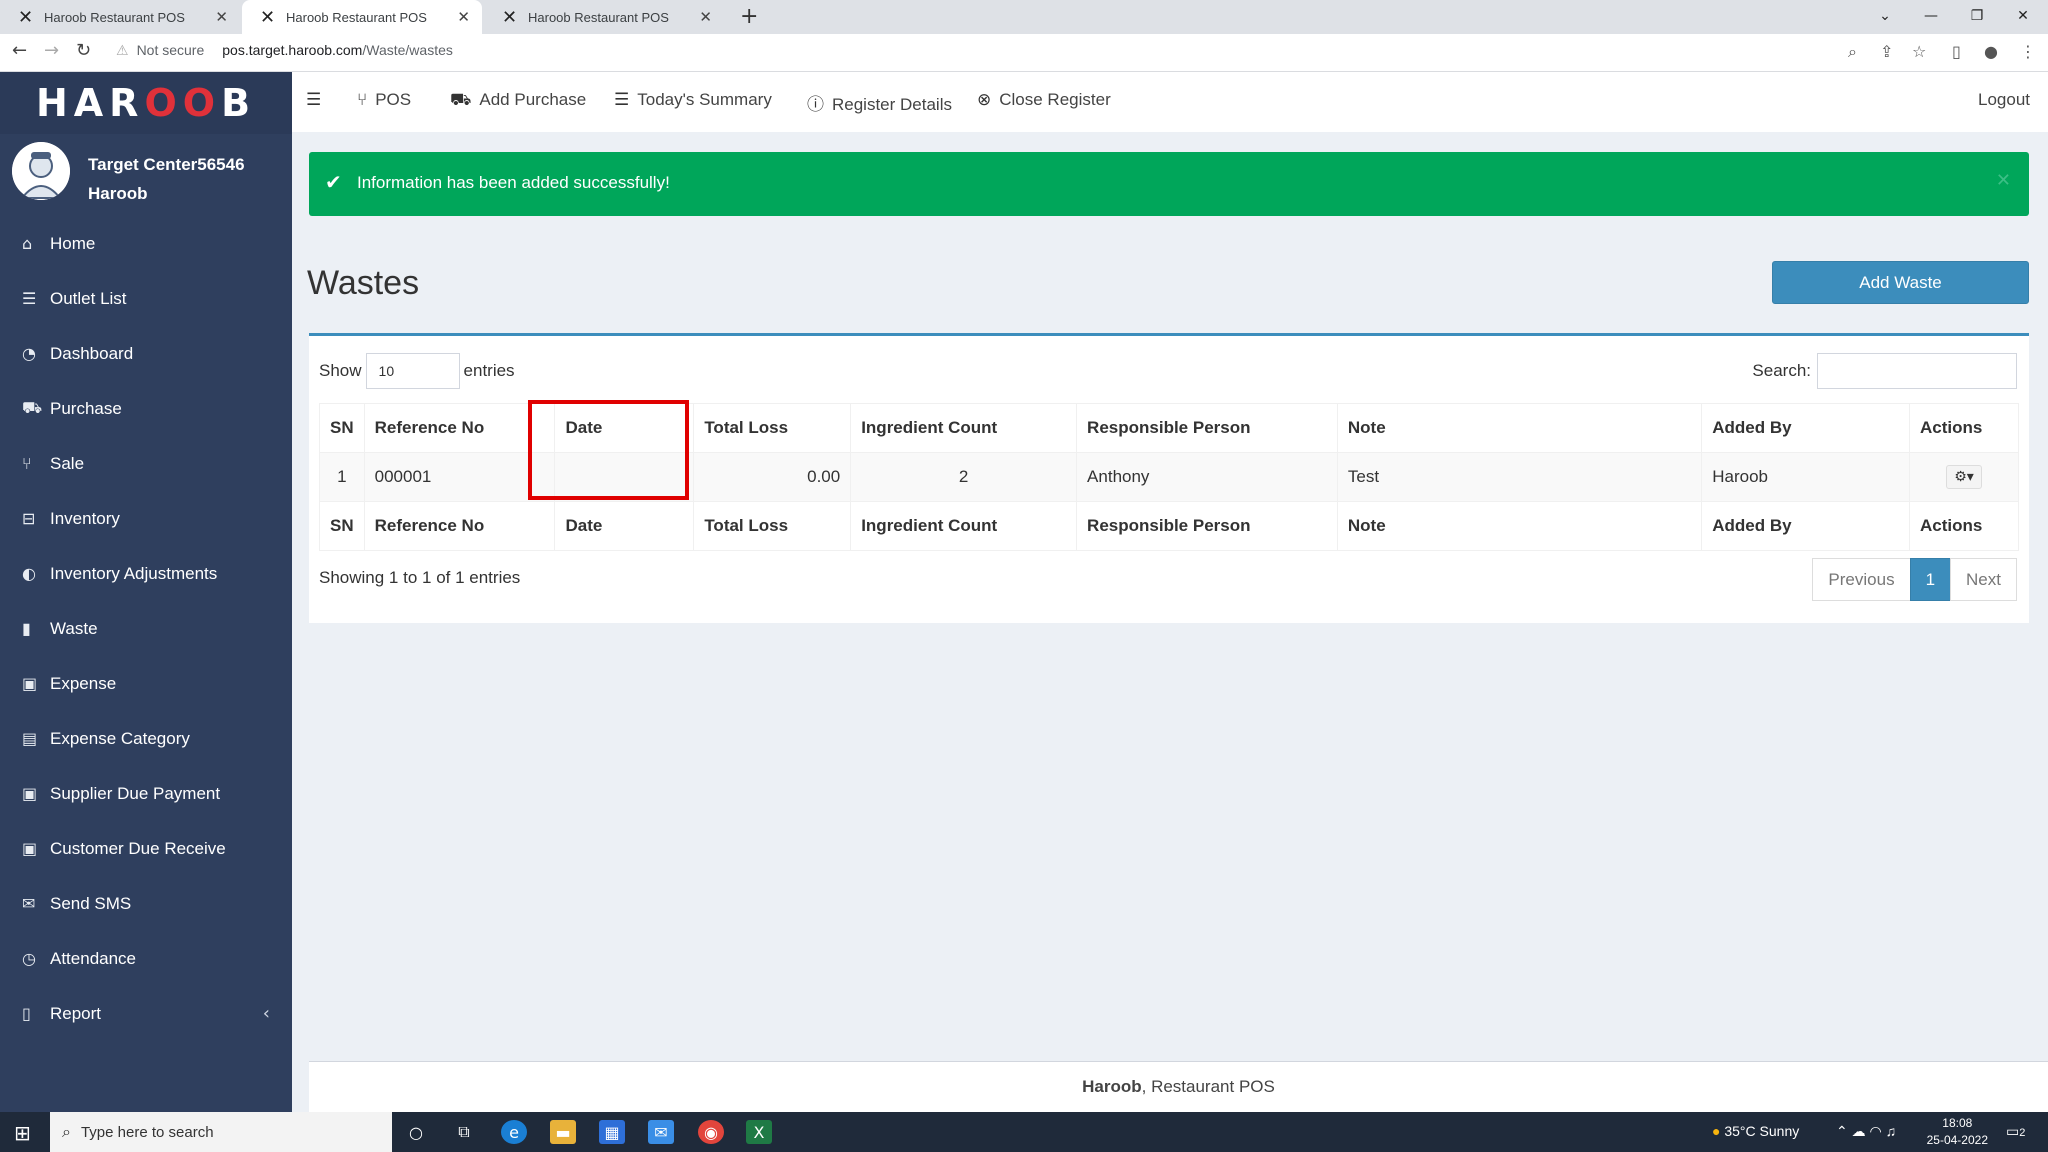 The image size is (2048, 1152). What do you see at coordinates (146, 848) in the screenshot?
I see `sidebar-item-customer-due-receive: ▣ Customer Due Receive` at bounding box center [146, 848].